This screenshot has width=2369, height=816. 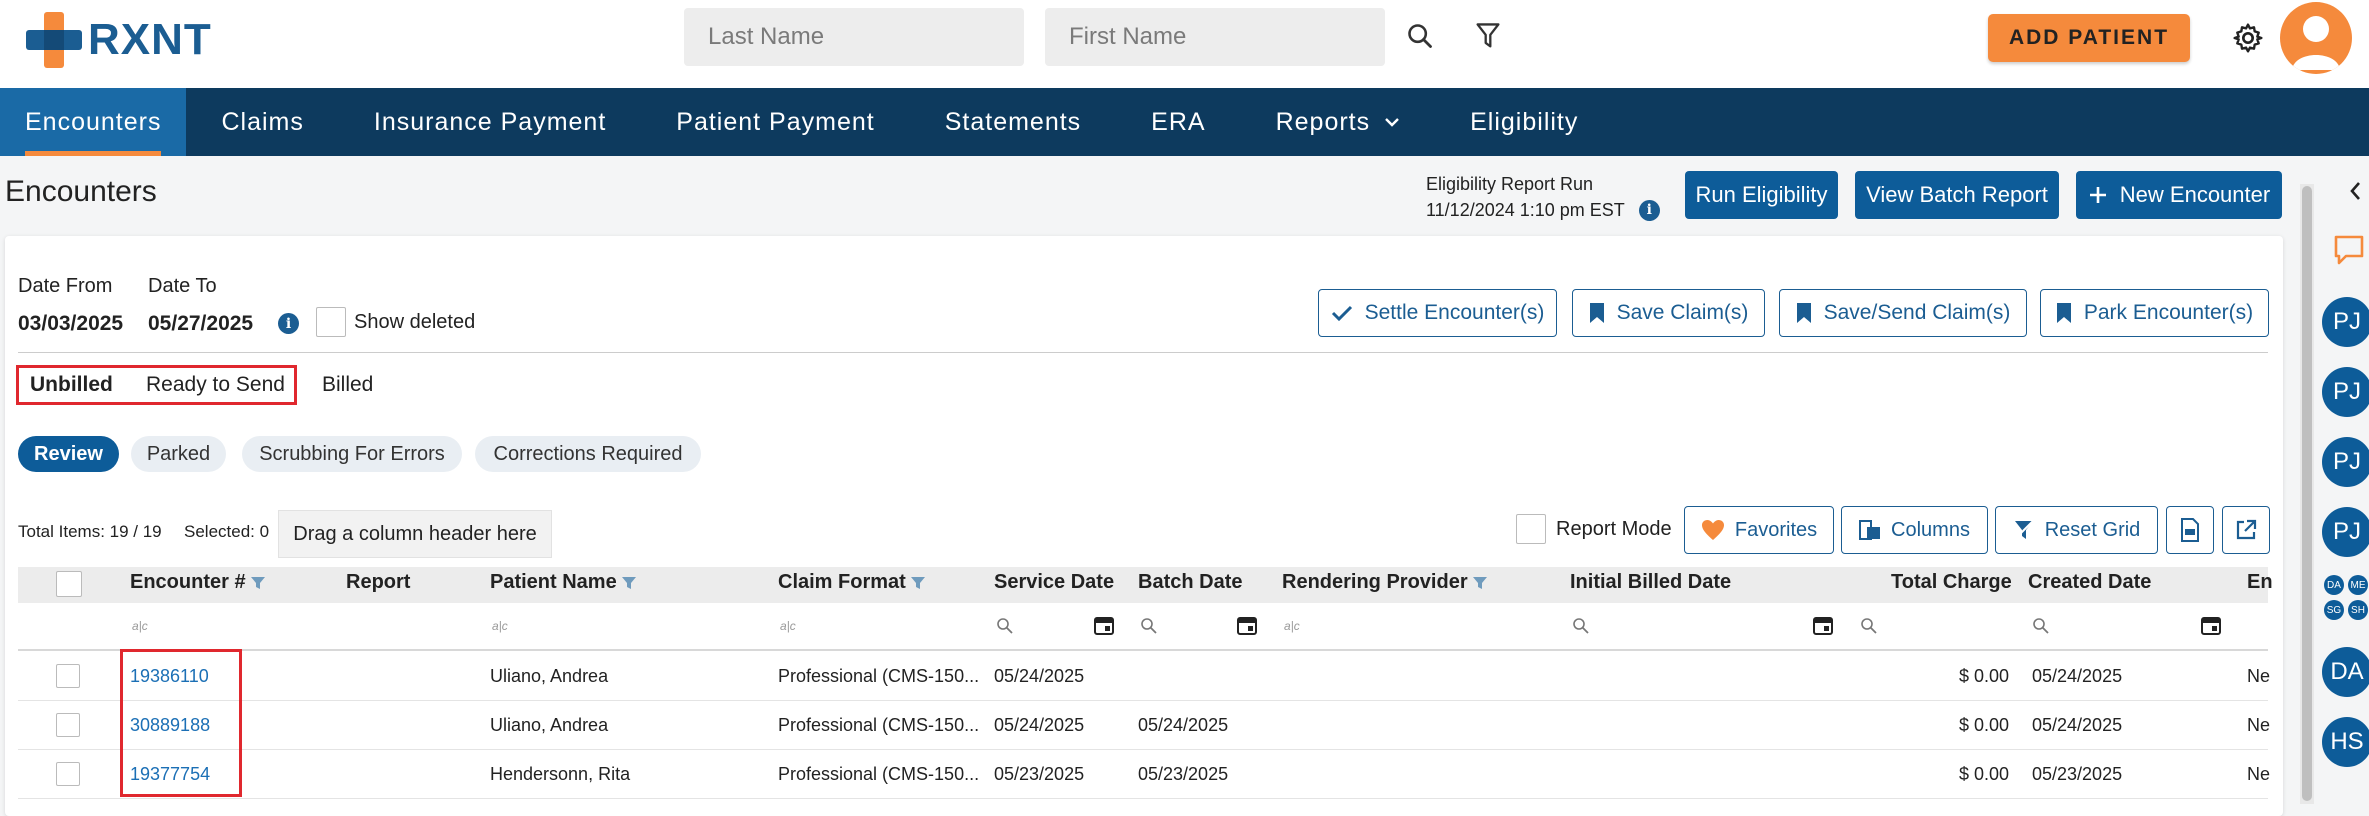 What do you see at coordinates (1957, 195) in the screenshot?
I see `view-batch-report-button: View Batch Report` at bounding box center [1957, 195].